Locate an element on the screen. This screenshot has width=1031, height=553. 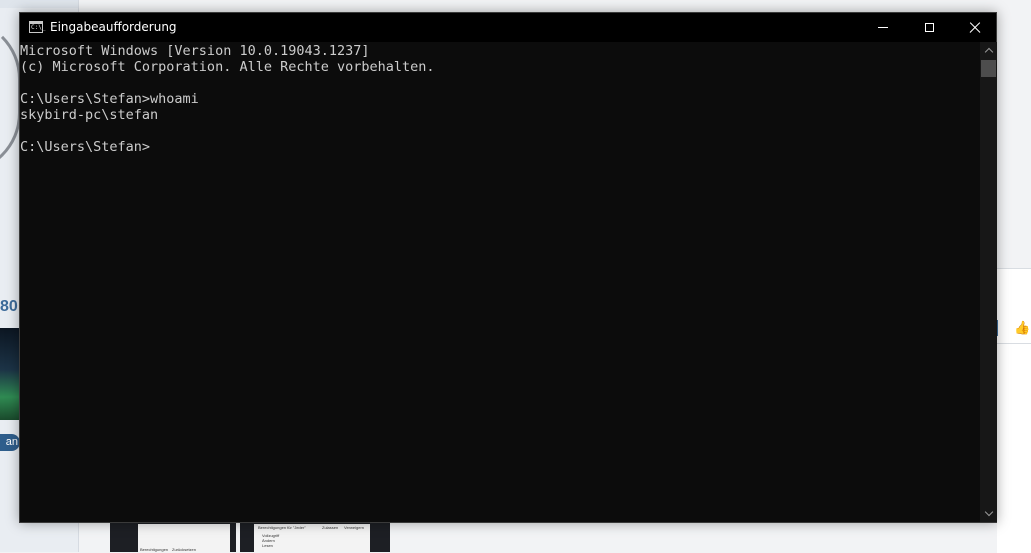
thumbs-up-icon: 👍 is located at coordinates (1022, 327).